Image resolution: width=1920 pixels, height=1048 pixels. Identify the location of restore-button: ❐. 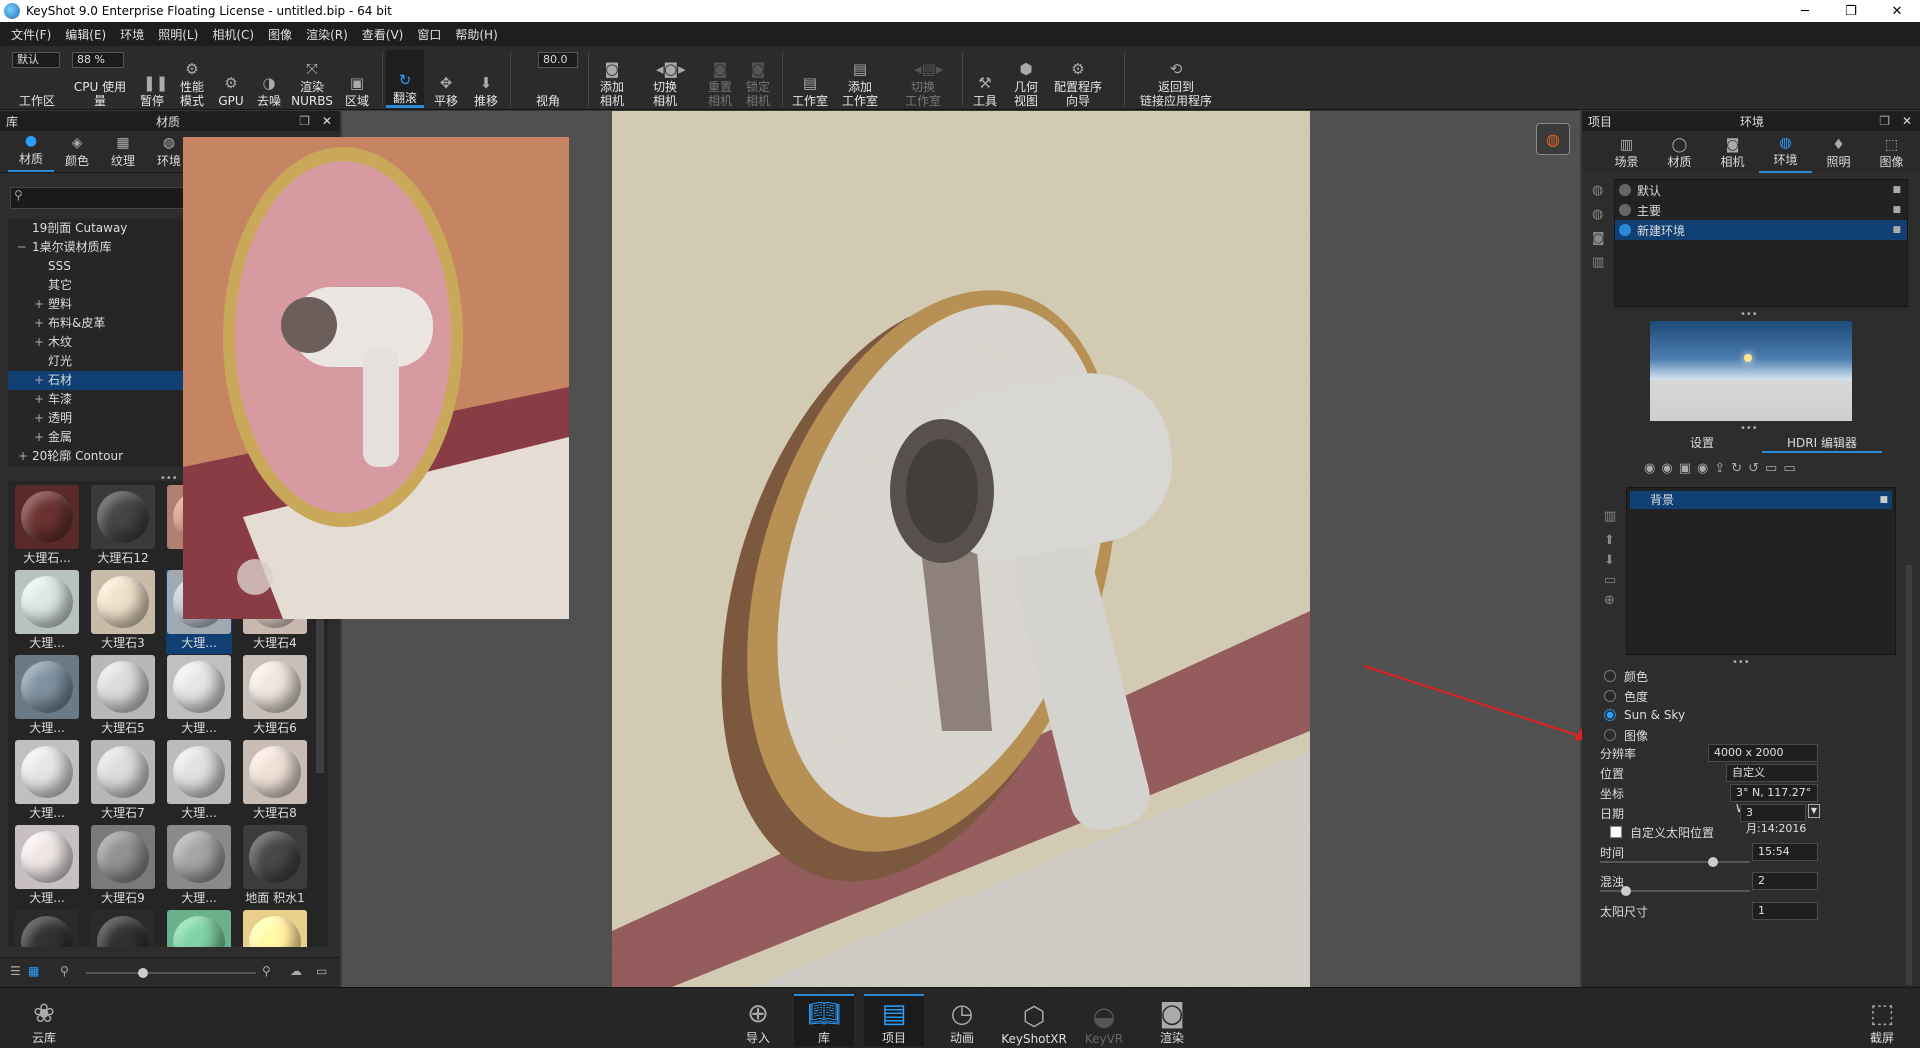
(1851, 11).